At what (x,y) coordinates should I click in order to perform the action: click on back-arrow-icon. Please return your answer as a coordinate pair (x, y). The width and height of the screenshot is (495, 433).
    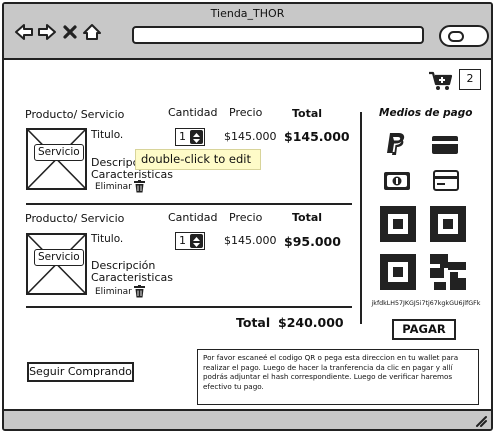
    Looking at the image, I should click on (24, 32).